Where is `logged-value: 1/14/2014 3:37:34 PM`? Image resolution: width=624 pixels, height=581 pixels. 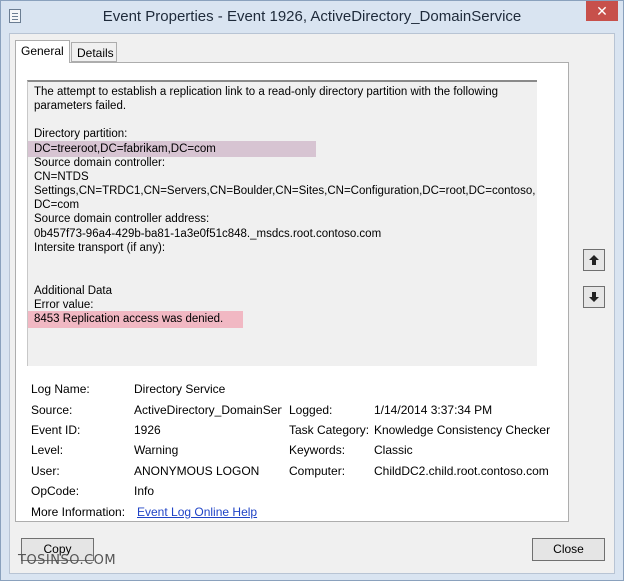
logged-value: 1/14/2014 3:37:34 PM is located at coordinates (433, 410).